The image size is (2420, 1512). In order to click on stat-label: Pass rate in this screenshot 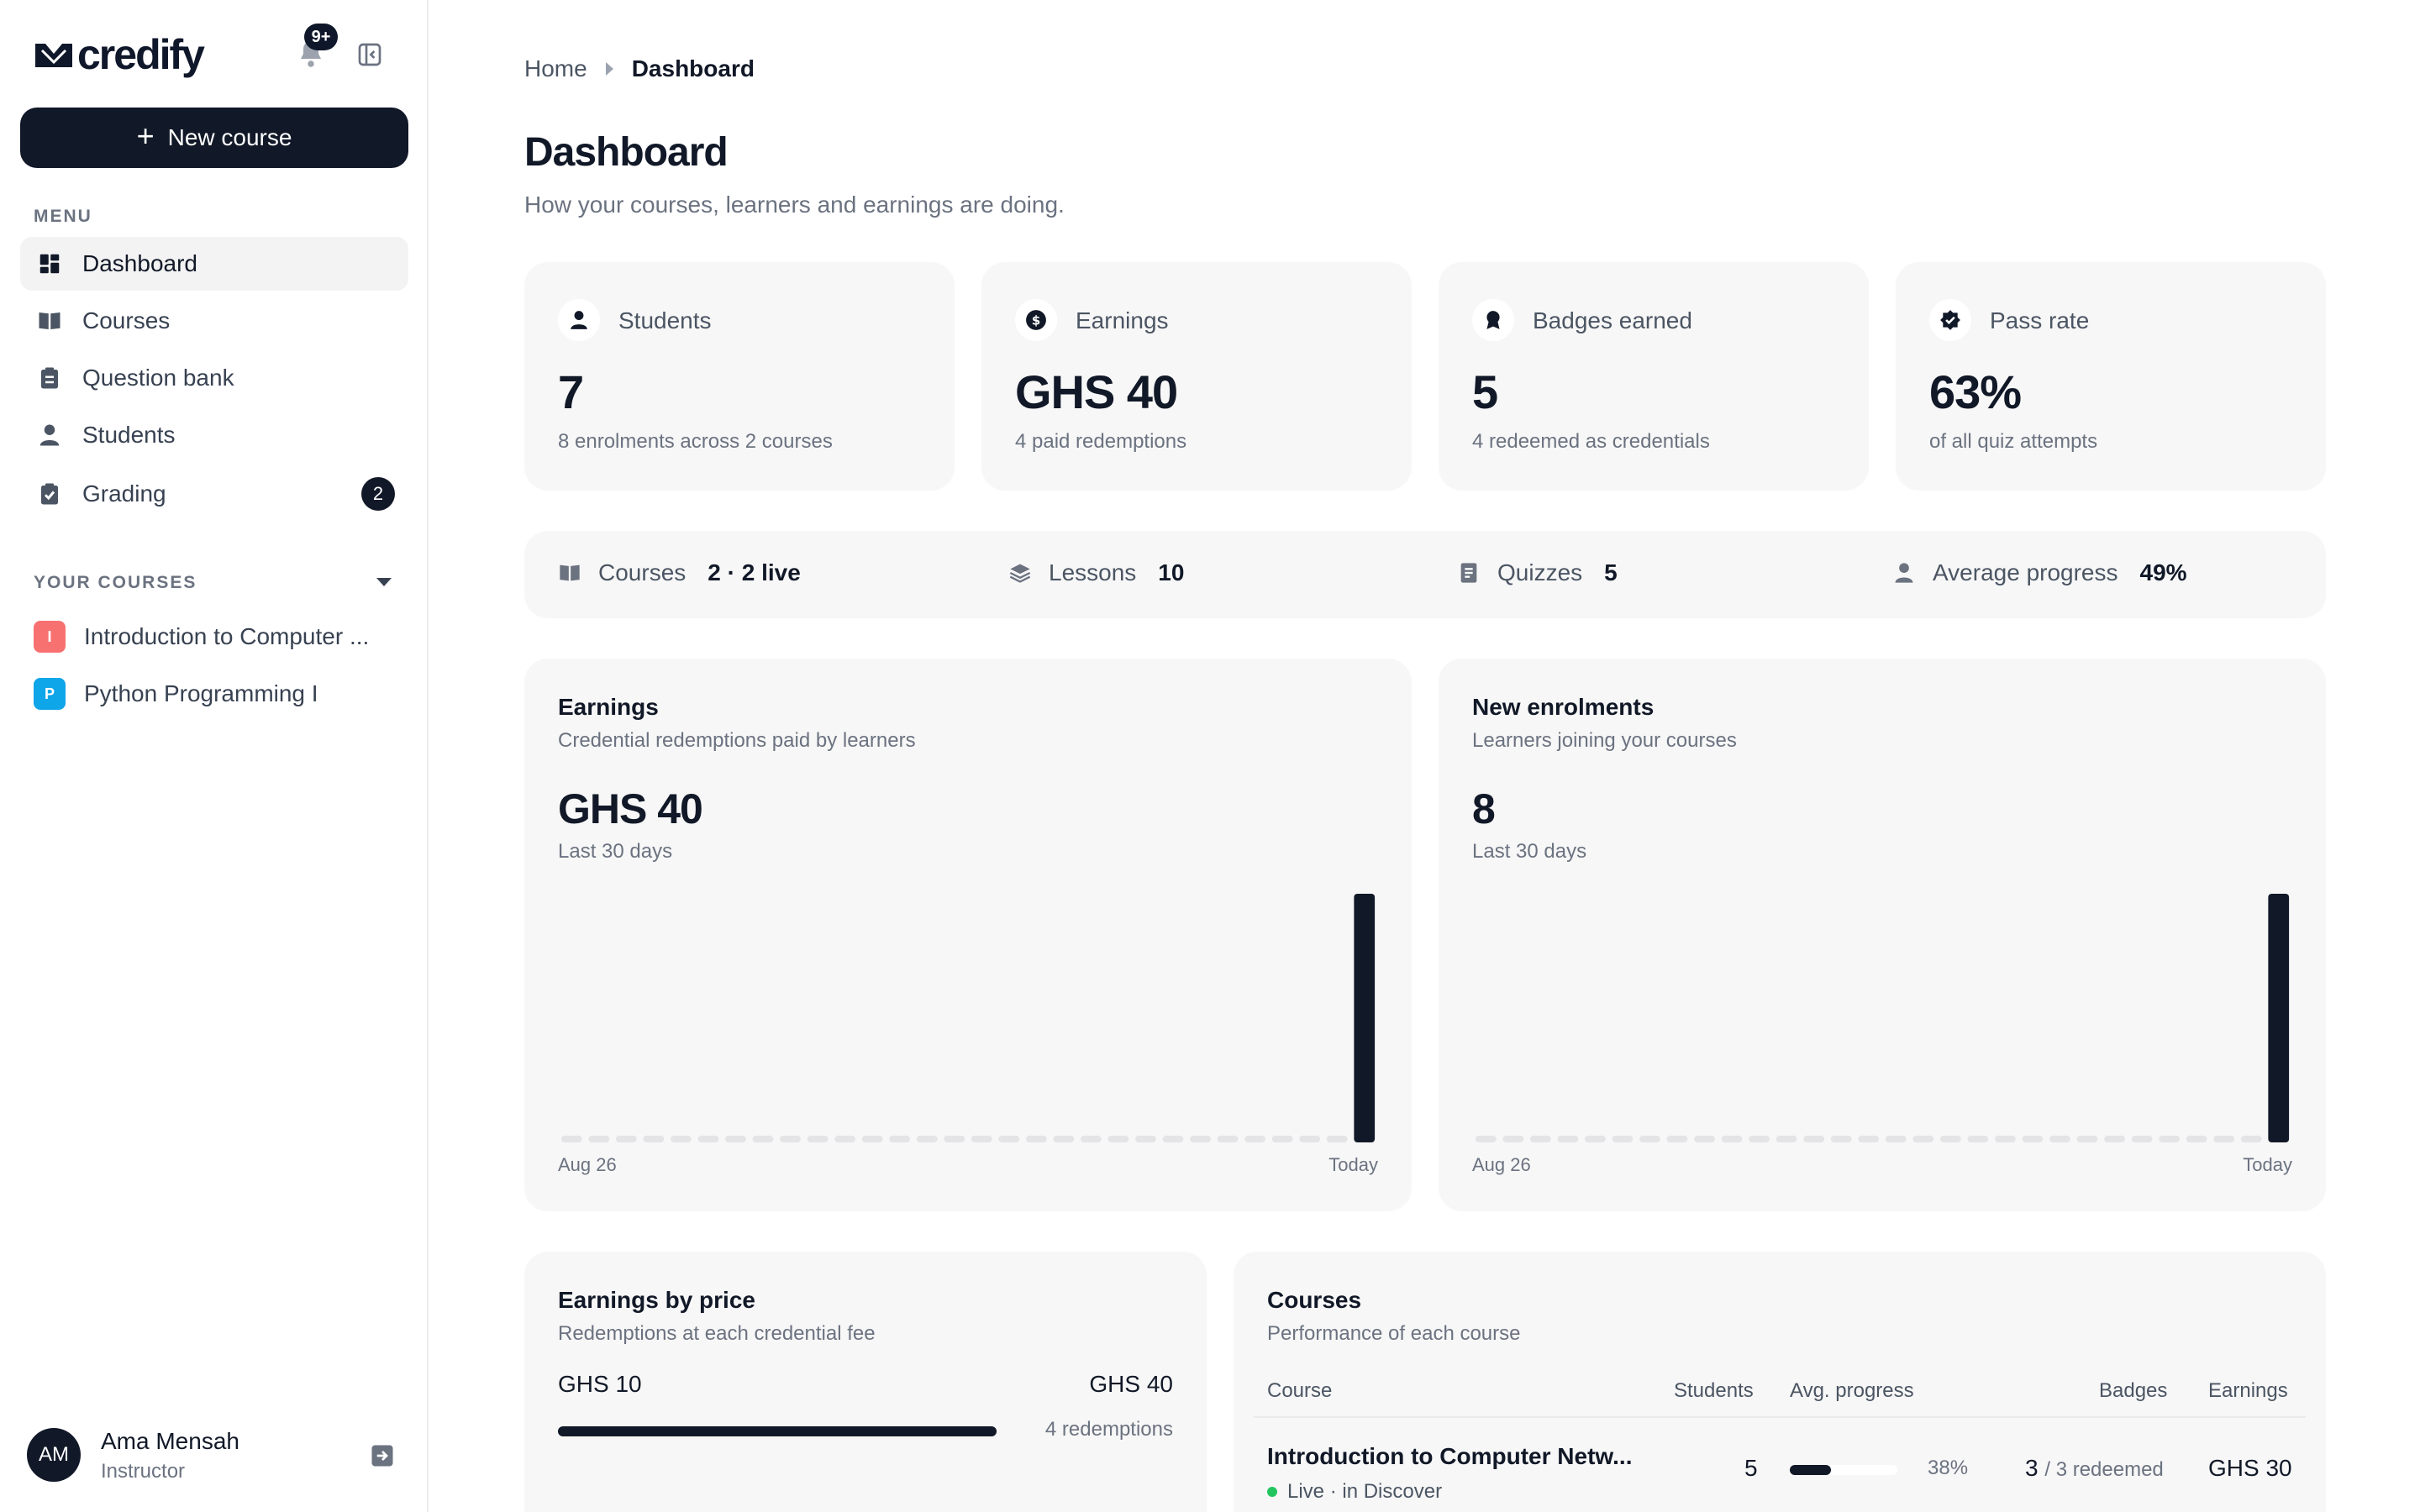, I will do `click(2040, 320)`.